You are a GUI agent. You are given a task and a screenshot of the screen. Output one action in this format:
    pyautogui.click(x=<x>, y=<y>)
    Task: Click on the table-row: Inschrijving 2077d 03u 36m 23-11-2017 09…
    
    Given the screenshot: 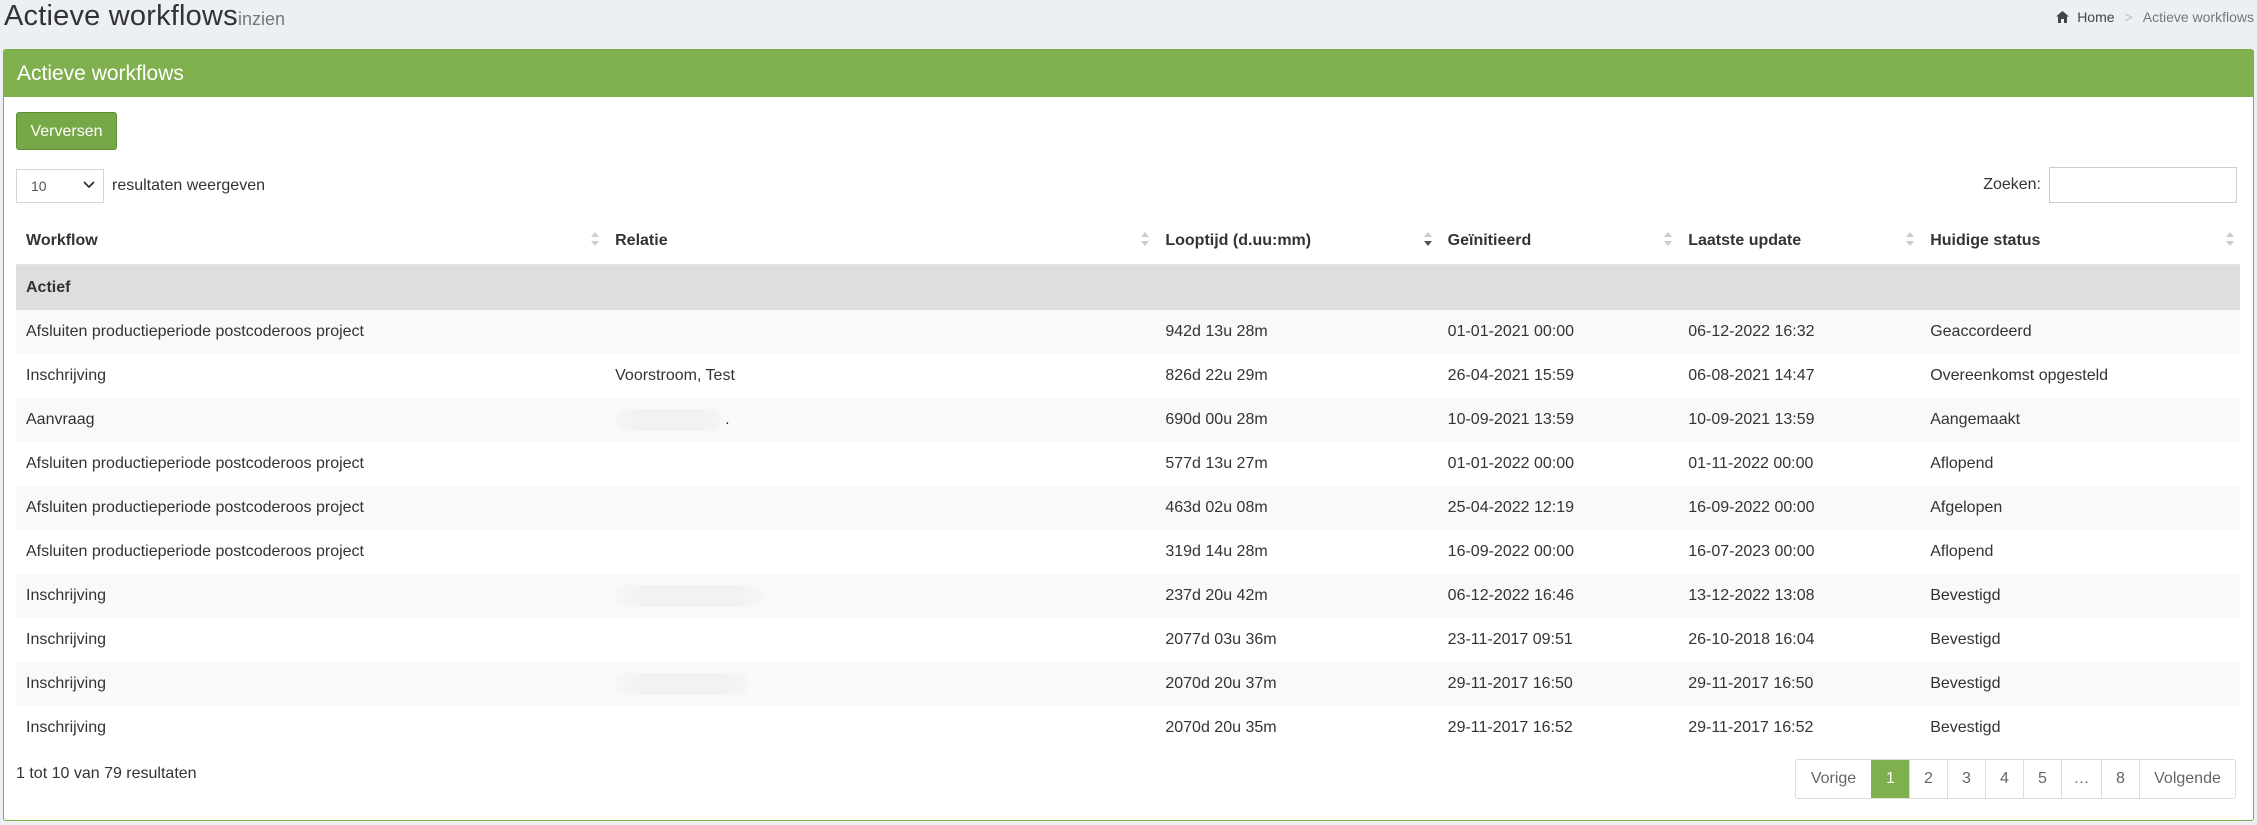 What is the action you would take?
    pyautogui.click(x=1128, y=640)
    